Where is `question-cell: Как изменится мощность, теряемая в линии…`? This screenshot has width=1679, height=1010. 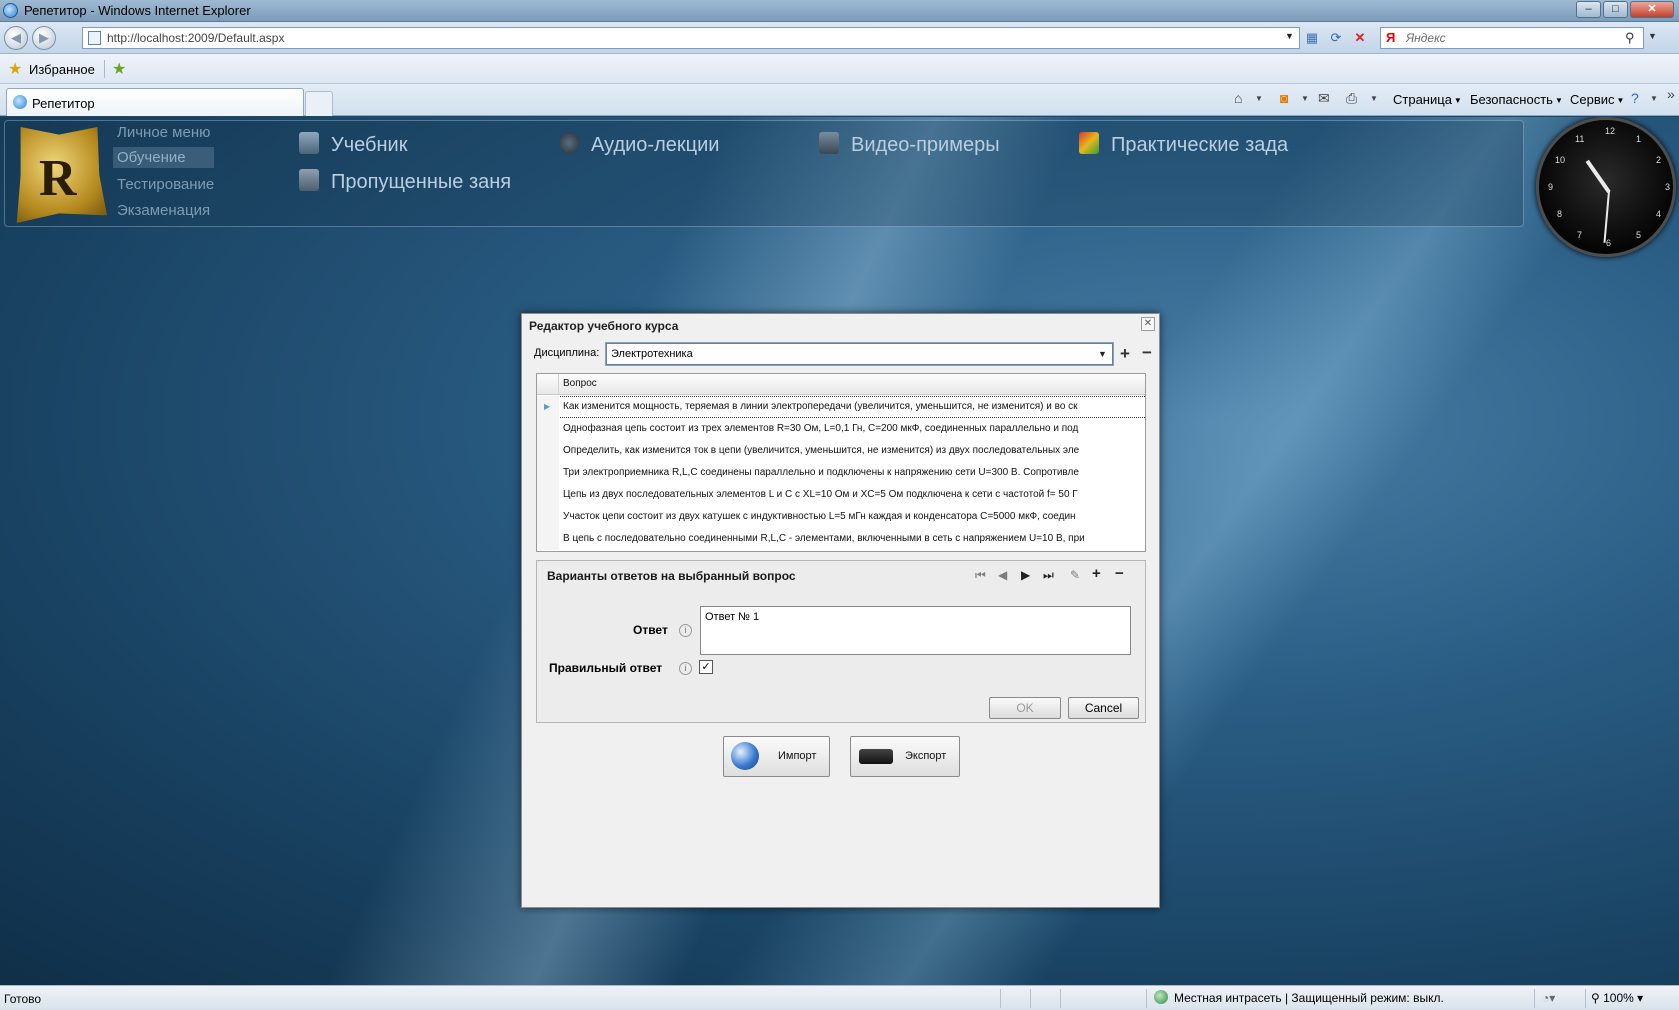 question-cell: Как изменится мощность, теряемая в линии… is located at coordinates (853, 406).